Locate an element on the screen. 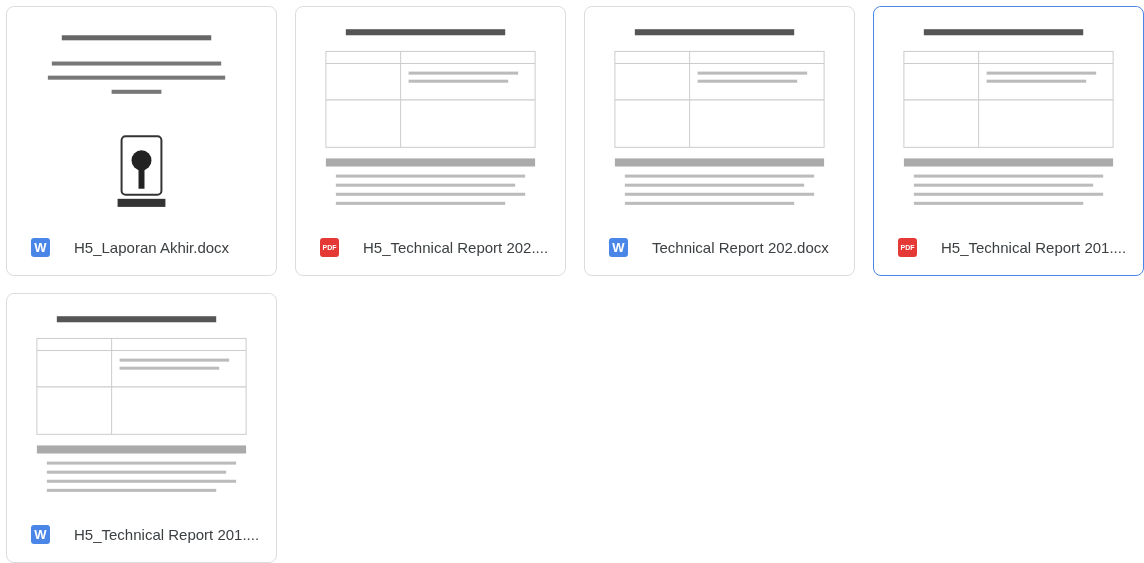 The height and width of the screenshot is (563, 1144). file-name: Technical Report 202.docx is located at coordinates (740, 247).